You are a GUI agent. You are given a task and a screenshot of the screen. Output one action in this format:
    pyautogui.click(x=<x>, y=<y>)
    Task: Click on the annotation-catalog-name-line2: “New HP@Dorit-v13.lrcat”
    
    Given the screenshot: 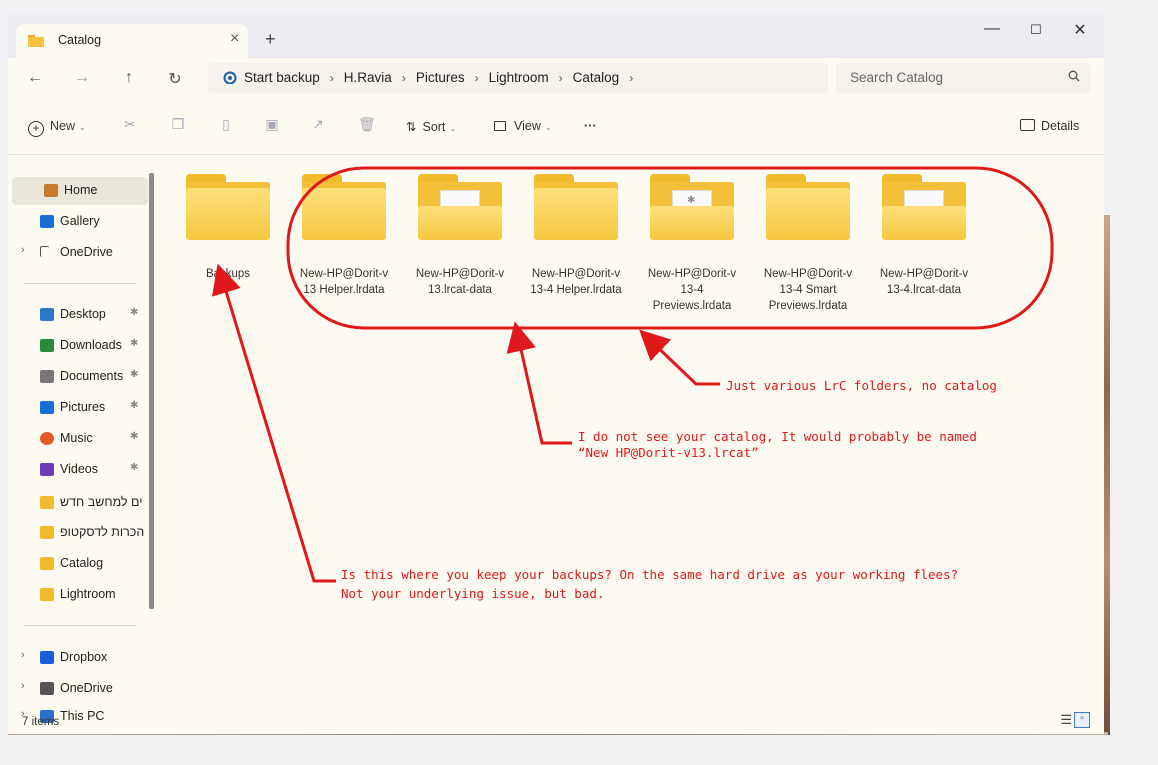 What is the action you would take?
    pyautogui.click(x=668, y=452)
    